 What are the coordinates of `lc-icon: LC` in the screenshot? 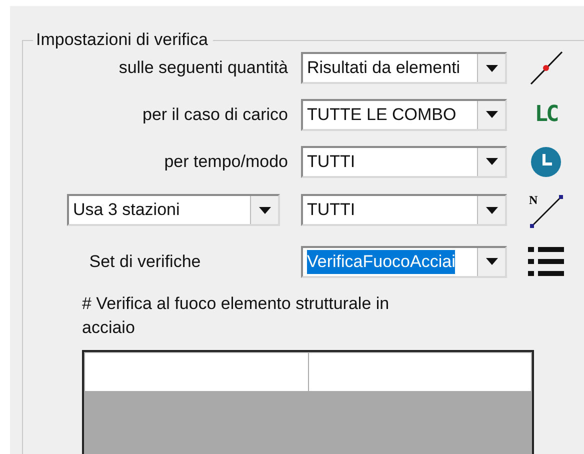 It's located at (546, 114).